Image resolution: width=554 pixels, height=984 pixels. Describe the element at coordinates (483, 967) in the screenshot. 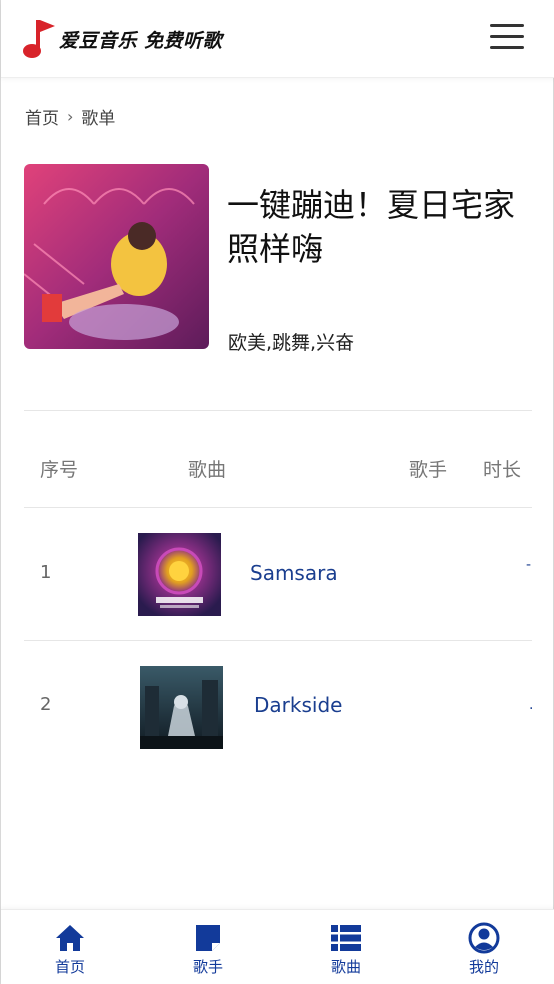

I see `nav-label-mine: 我的` at that location.